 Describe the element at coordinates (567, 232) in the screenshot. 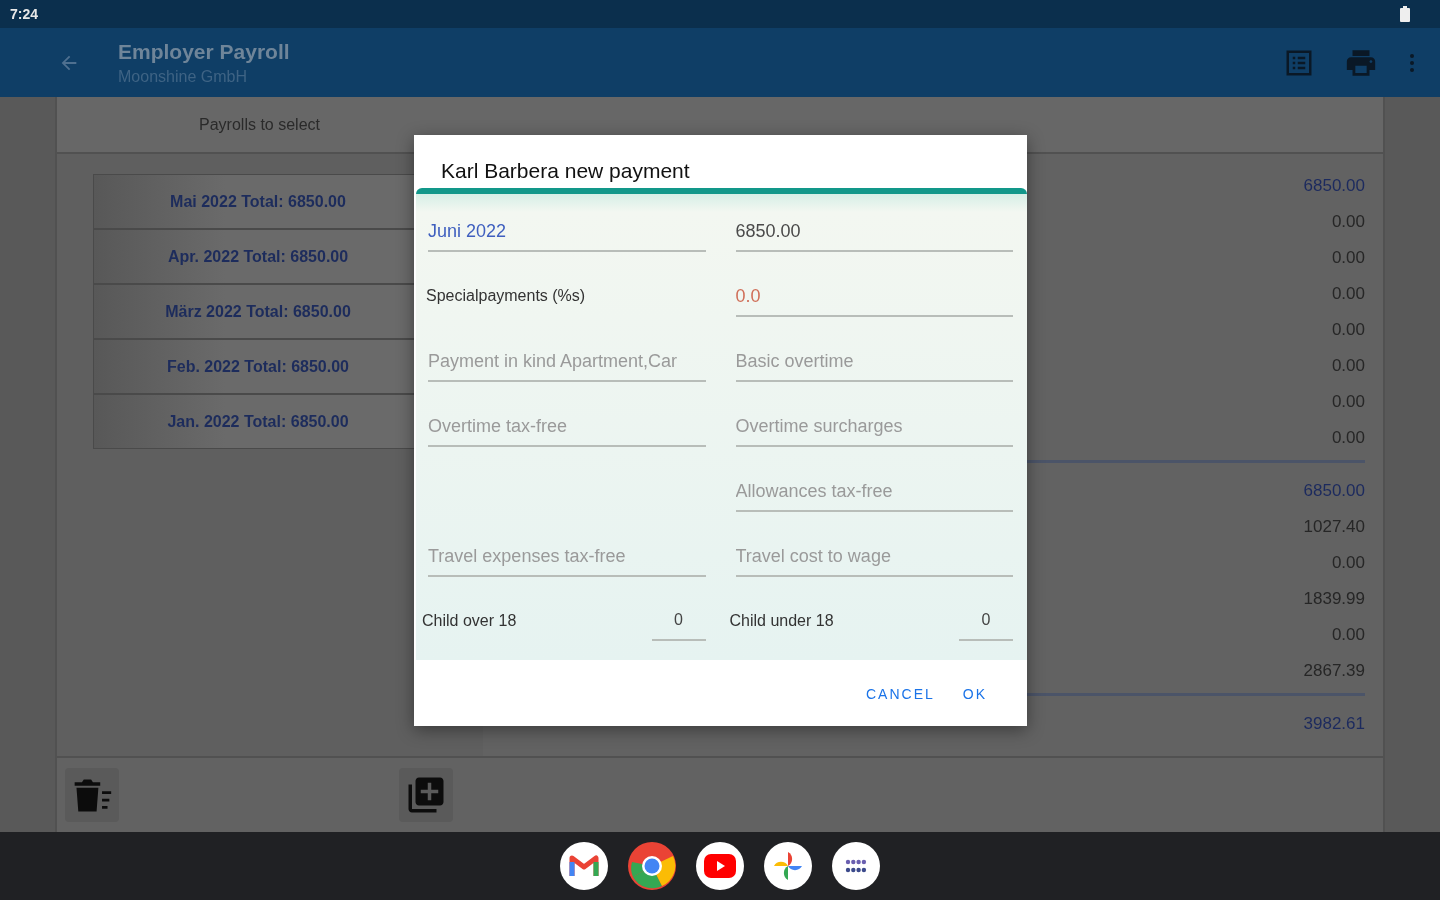

I see `input-field: Juni 2022` at that location.